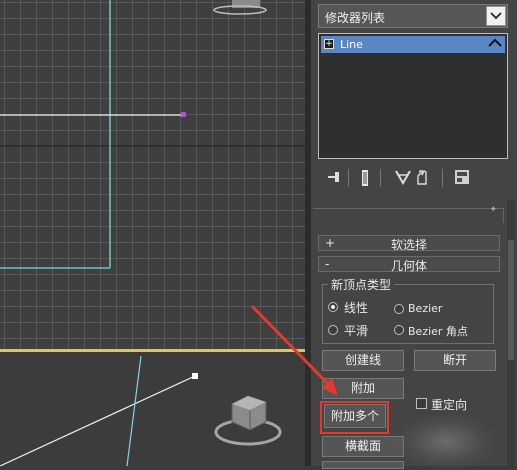 Image resolution: width=517 pixels, height=470 pixels. What do you see at coordinates (446, 442) in the screenshot?
I see `watermark-blur` at bounding box center [446, 442].